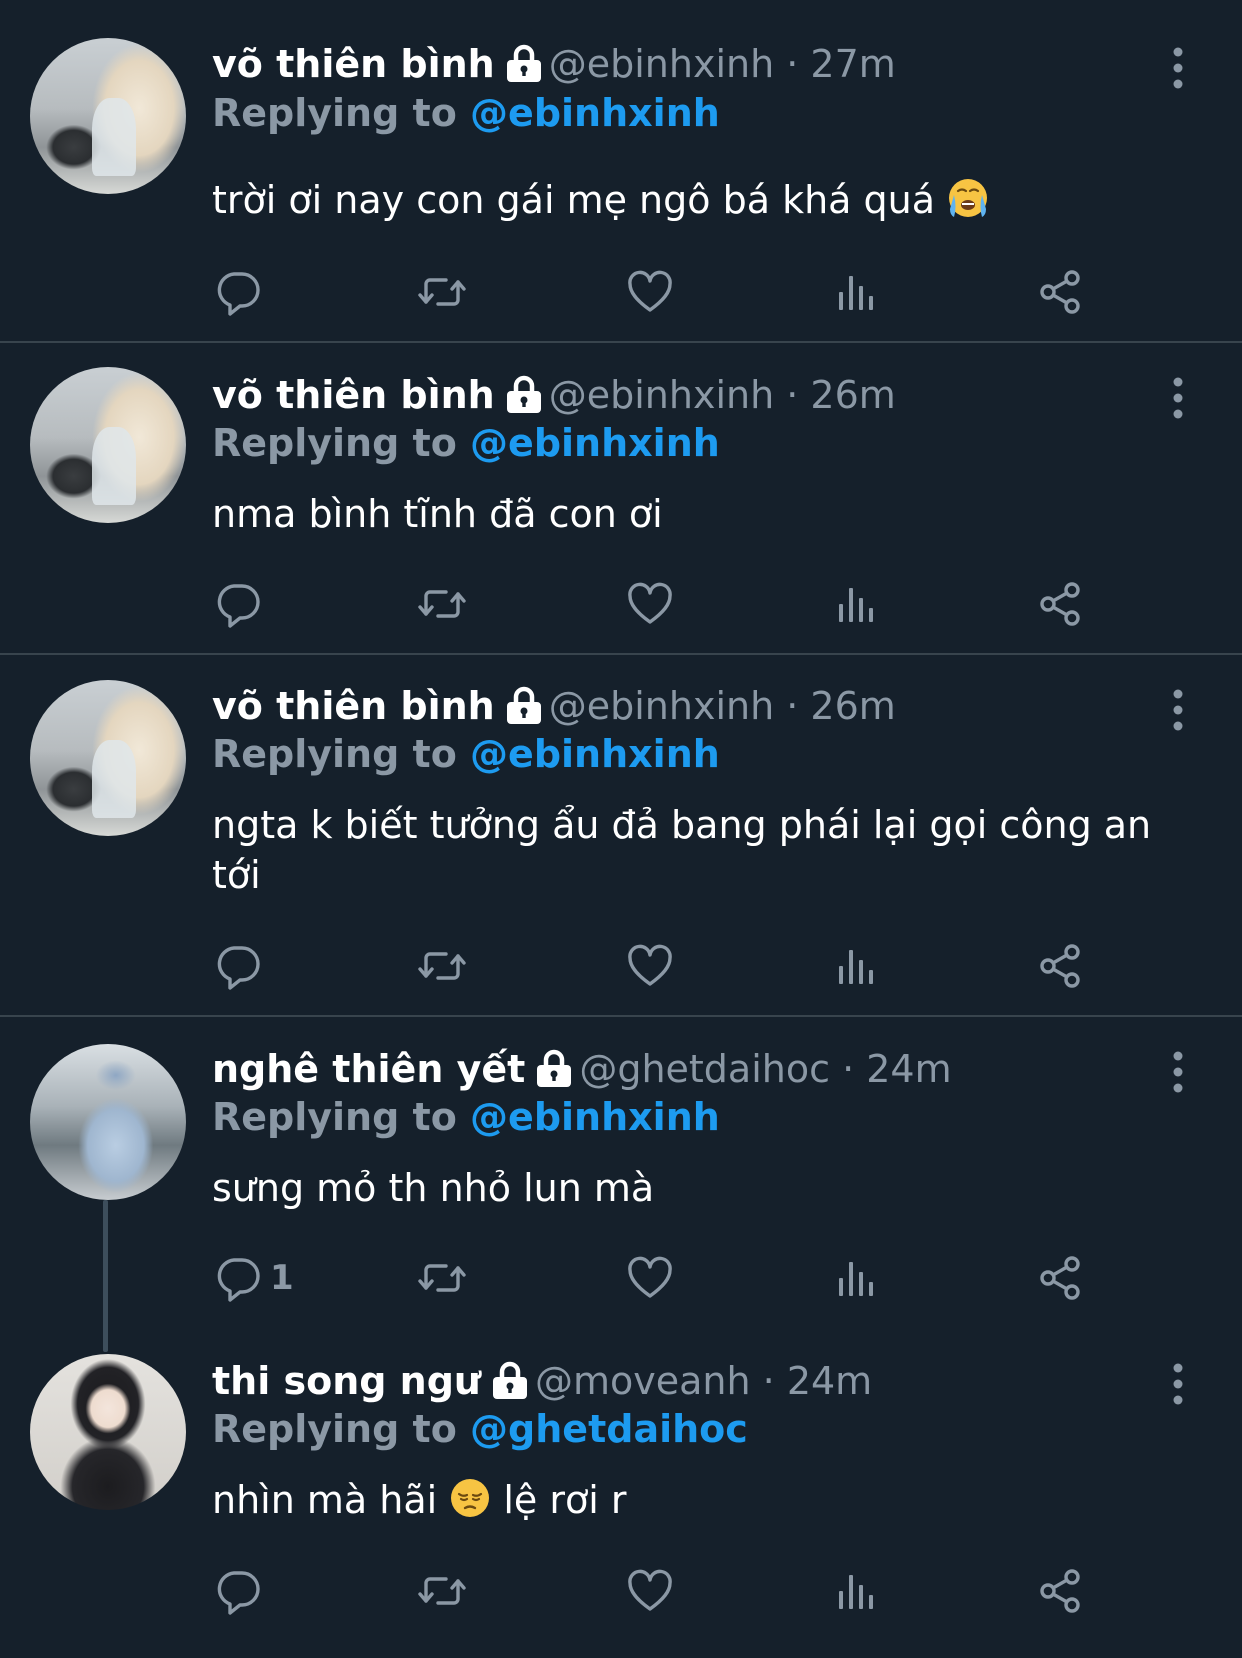  Describe the element at coordinates (282, 1278) in the screenshot. I see `reply-count: 1` at that location.